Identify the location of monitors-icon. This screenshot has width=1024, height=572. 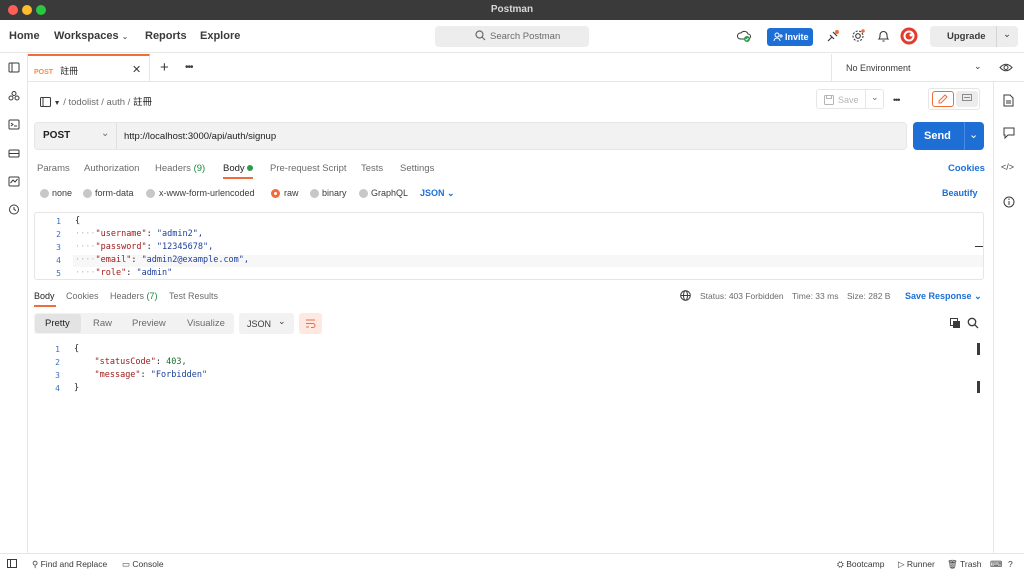
(14, 181).